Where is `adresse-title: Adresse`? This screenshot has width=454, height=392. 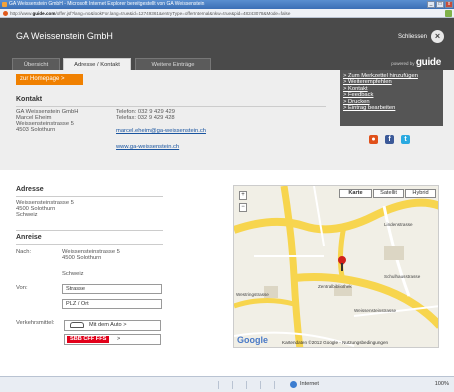 adresse-title: Adresse is located at coordinates (30, 189).